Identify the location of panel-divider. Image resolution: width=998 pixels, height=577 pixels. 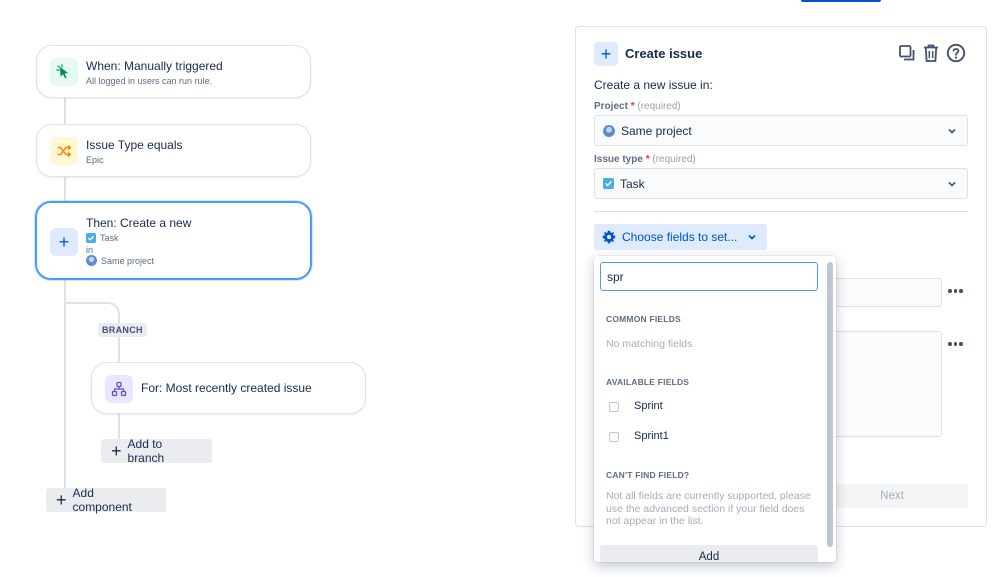
(781, 211).